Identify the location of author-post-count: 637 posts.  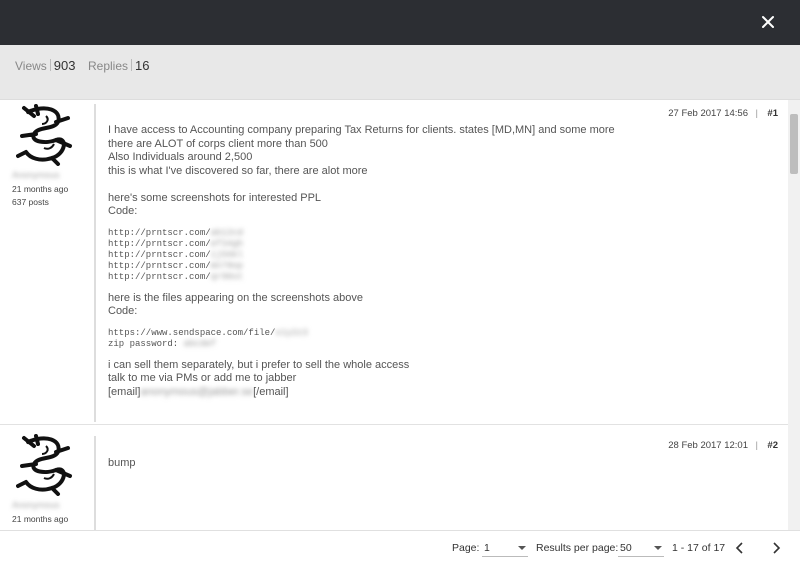
(30, 202).